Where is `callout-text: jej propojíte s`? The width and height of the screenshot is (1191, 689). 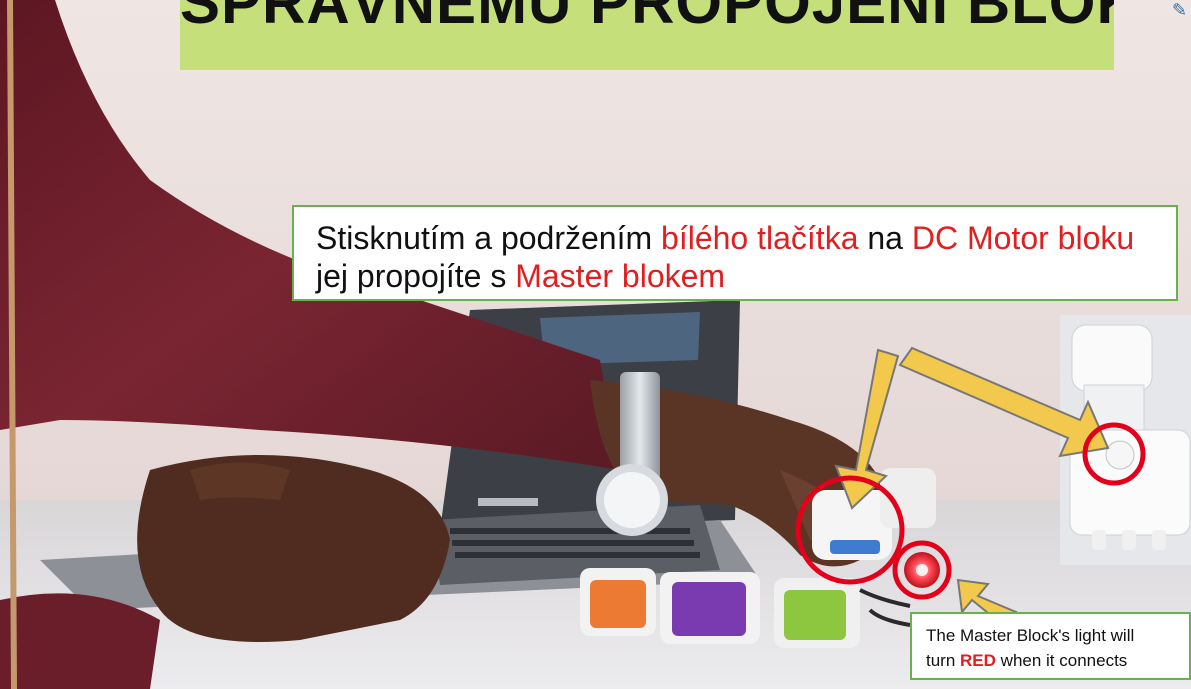
callout-text: jej propojíte s is located at coordinates (416, 276).